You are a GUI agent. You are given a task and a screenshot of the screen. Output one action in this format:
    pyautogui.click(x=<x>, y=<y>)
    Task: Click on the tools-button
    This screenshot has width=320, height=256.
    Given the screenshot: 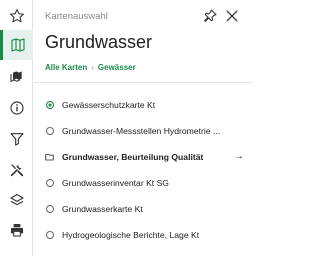 What is the action you would take?
    pyautogui.click(x=16, y=170)
    